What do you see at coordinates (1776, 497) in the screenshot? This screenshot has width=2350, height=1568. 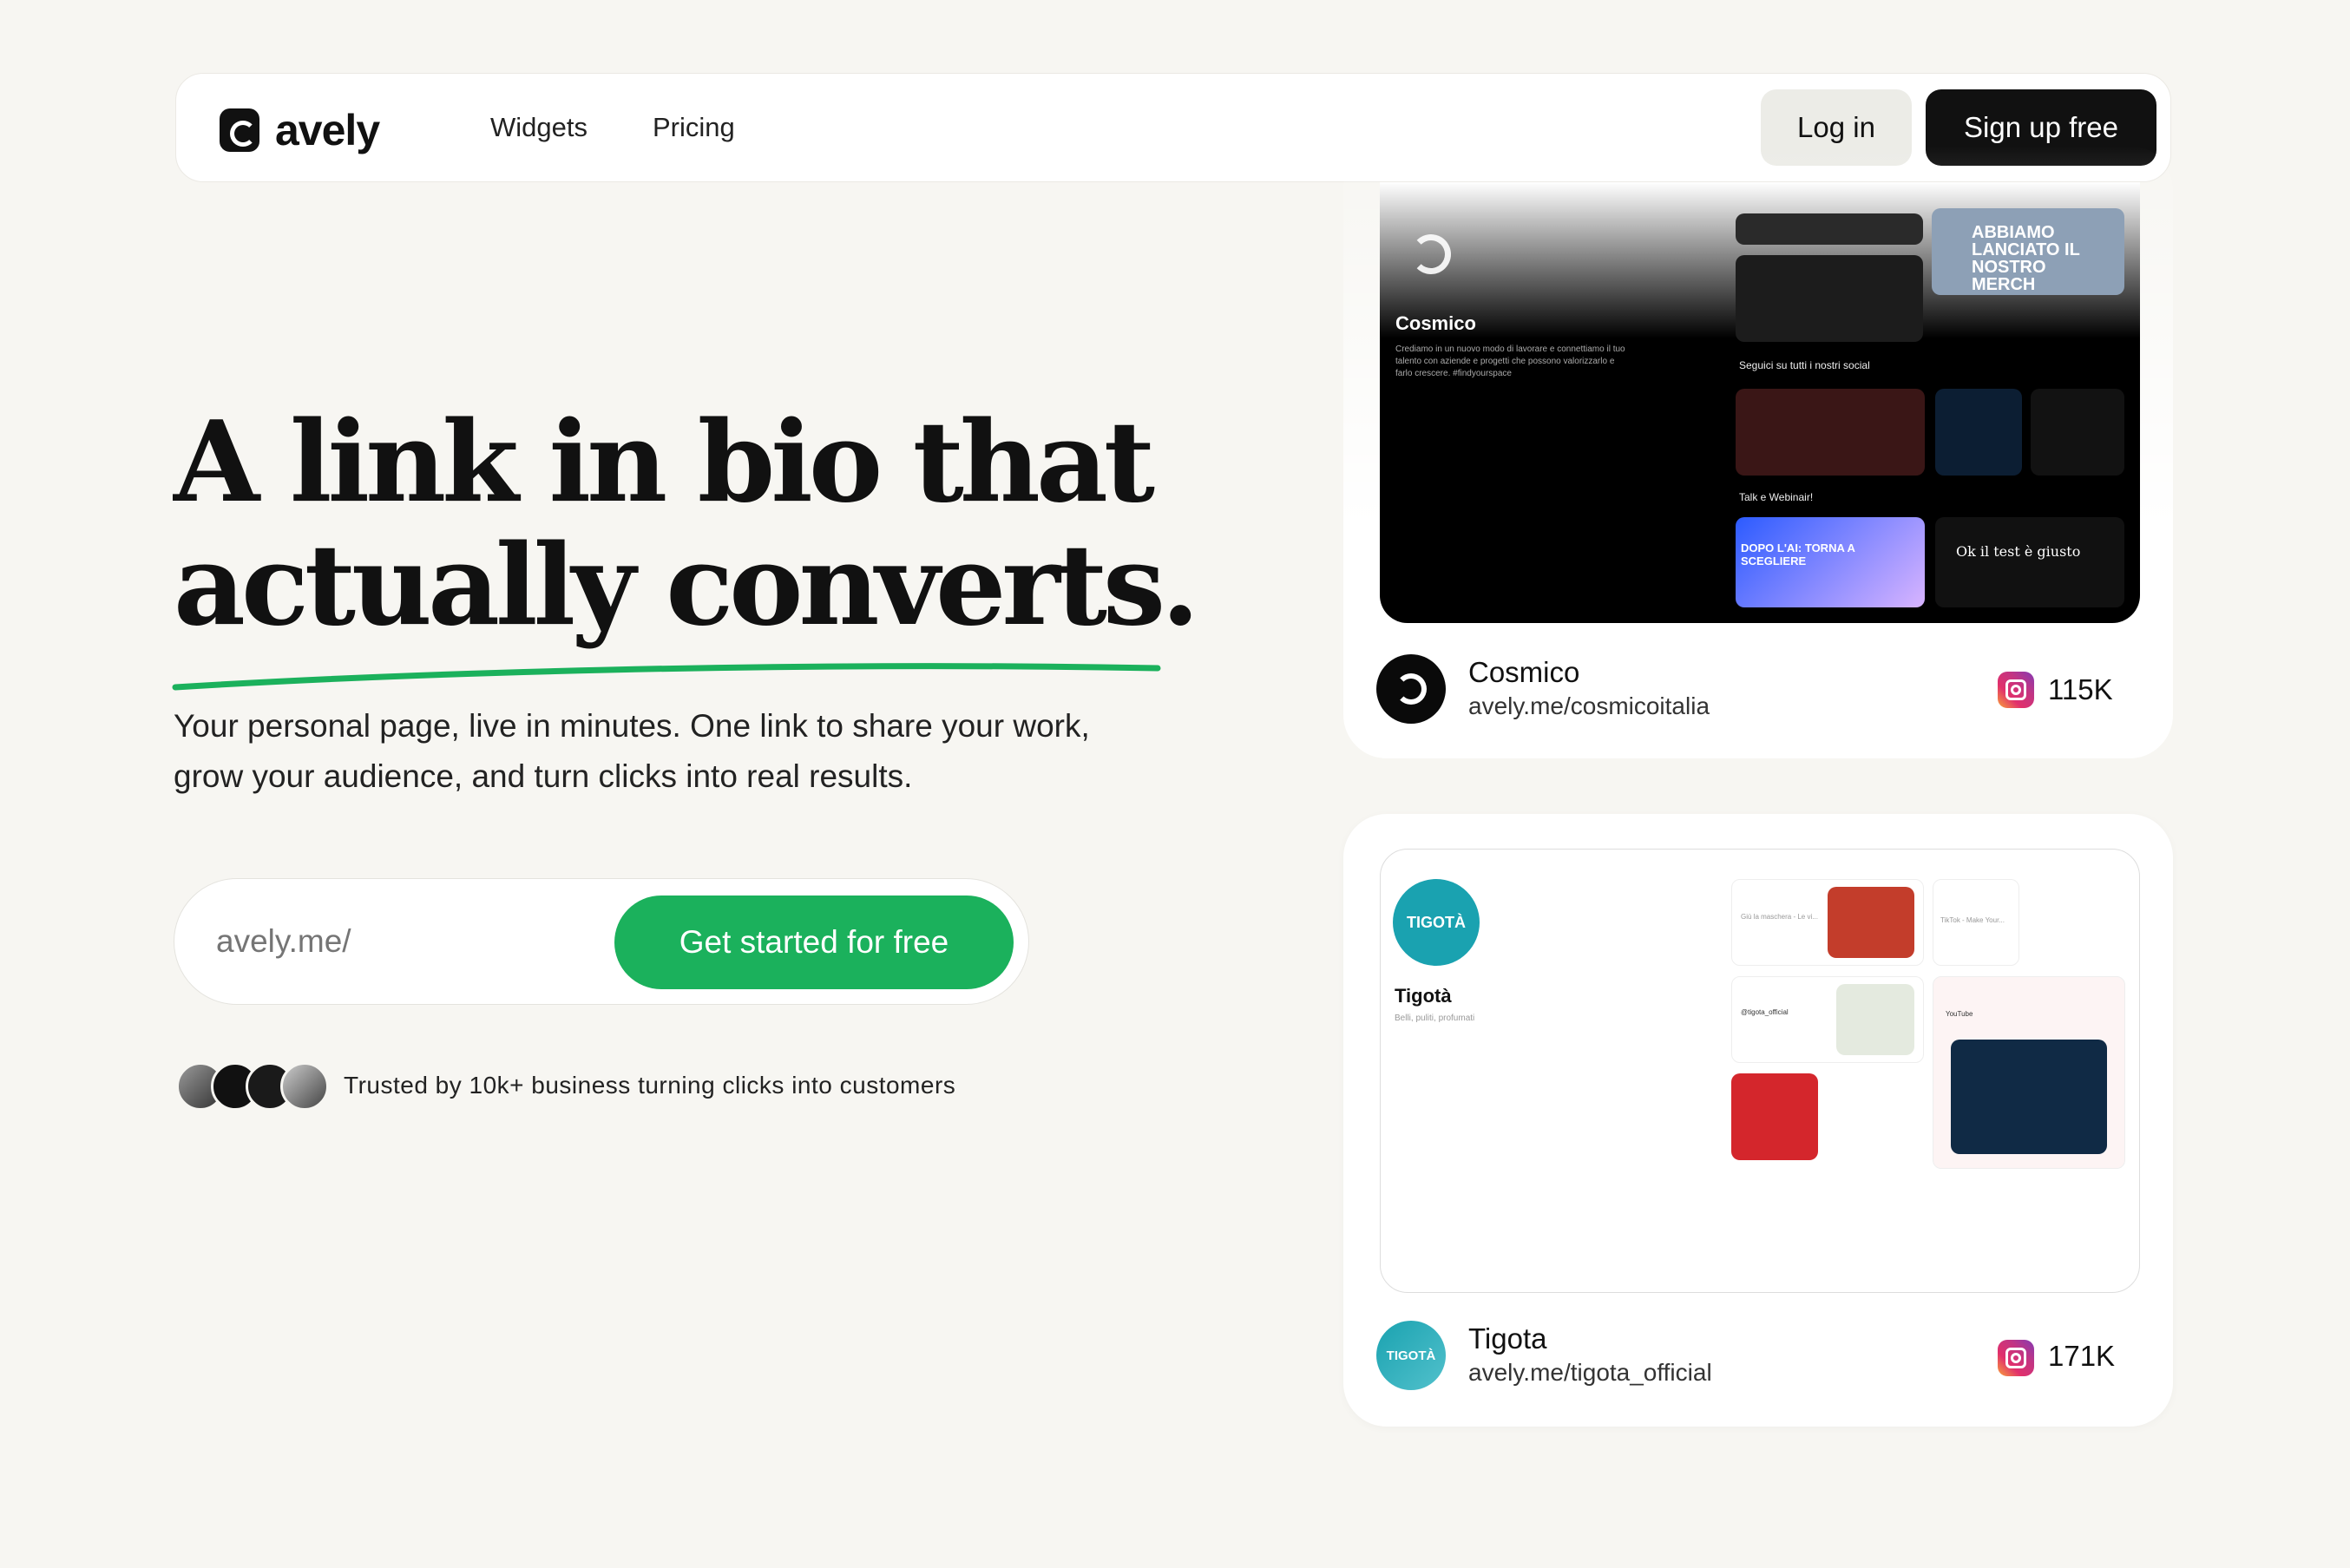 I see `preview-section-label: Talk e Webinair!` at bounding box center [1776, 497].